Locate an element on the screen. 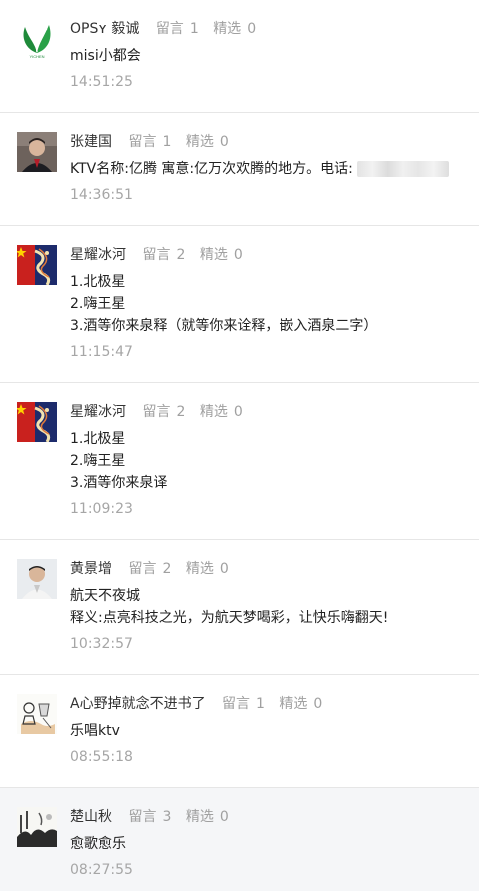 The width and height of the screenshot is (479, 891). comment-text: 1.北极星 2.嗨王星 3.酒等你来泉译 is located at coordinates (119, 461).